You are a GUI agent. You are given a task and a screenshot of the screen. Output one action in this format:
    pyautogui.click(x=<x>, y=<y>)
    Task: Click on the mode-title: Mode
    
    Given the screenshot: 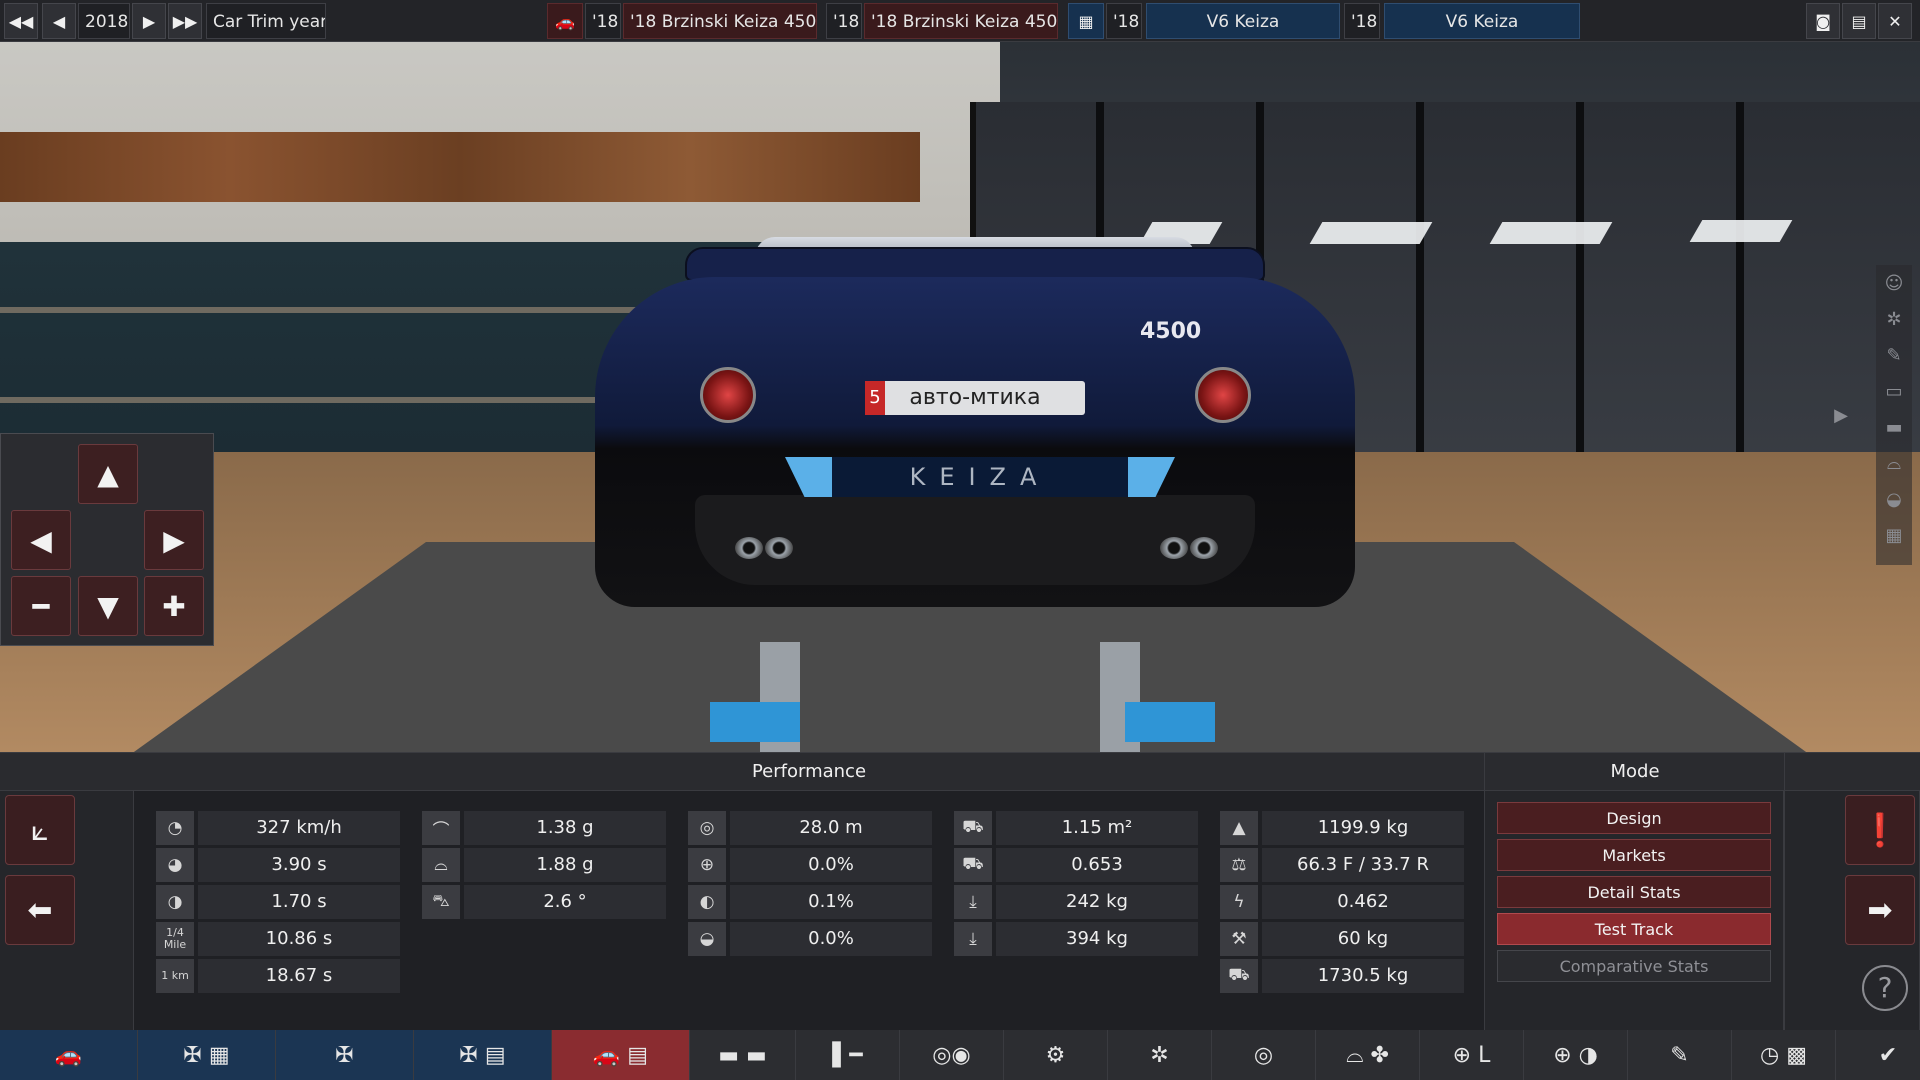 What is the action you would take?
    pyautogui.click(x=1635, y=772)
    